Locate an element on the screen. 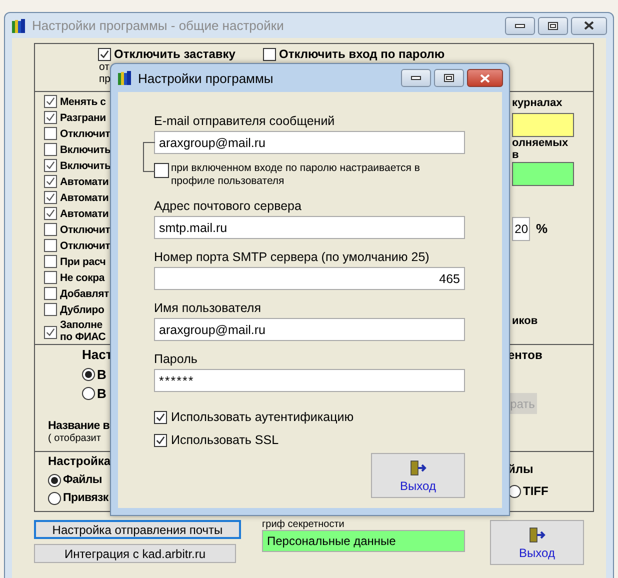 The image size is (618, 578). input-field: smtp.mail.ru is located at coordinates (309, 227).